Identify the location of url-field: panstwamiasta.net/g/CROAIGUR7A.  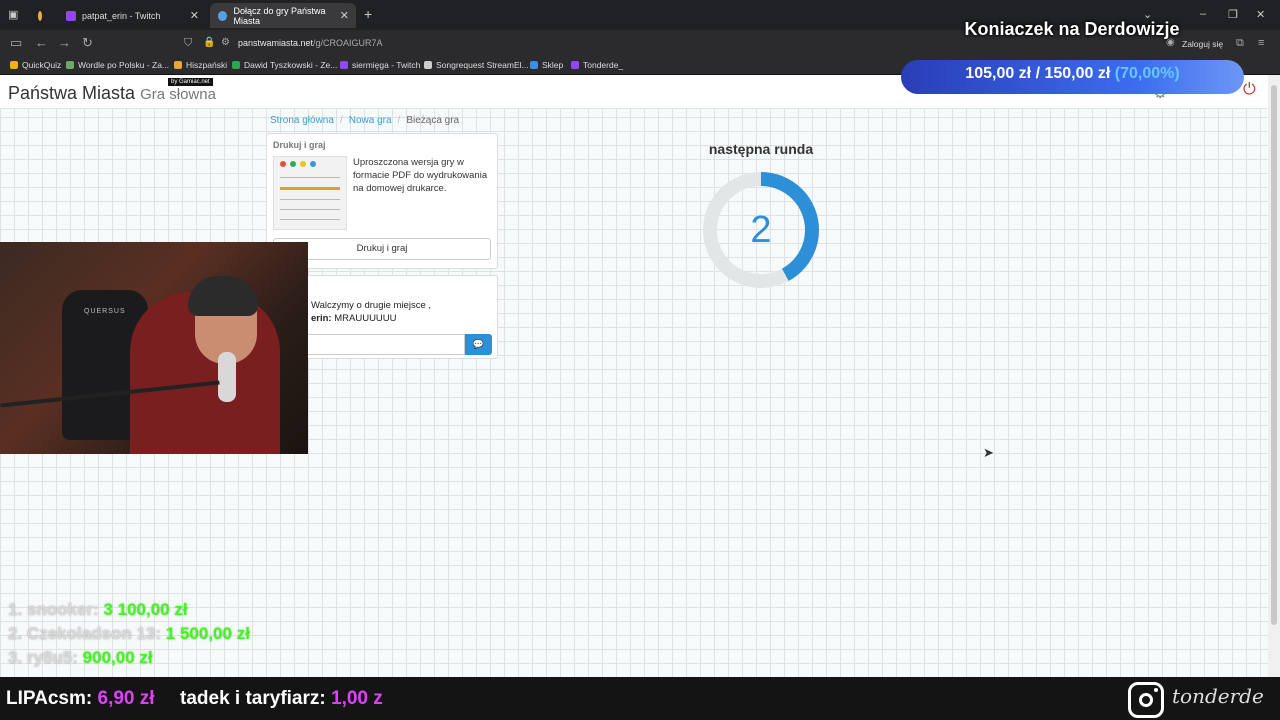
(310, 43).